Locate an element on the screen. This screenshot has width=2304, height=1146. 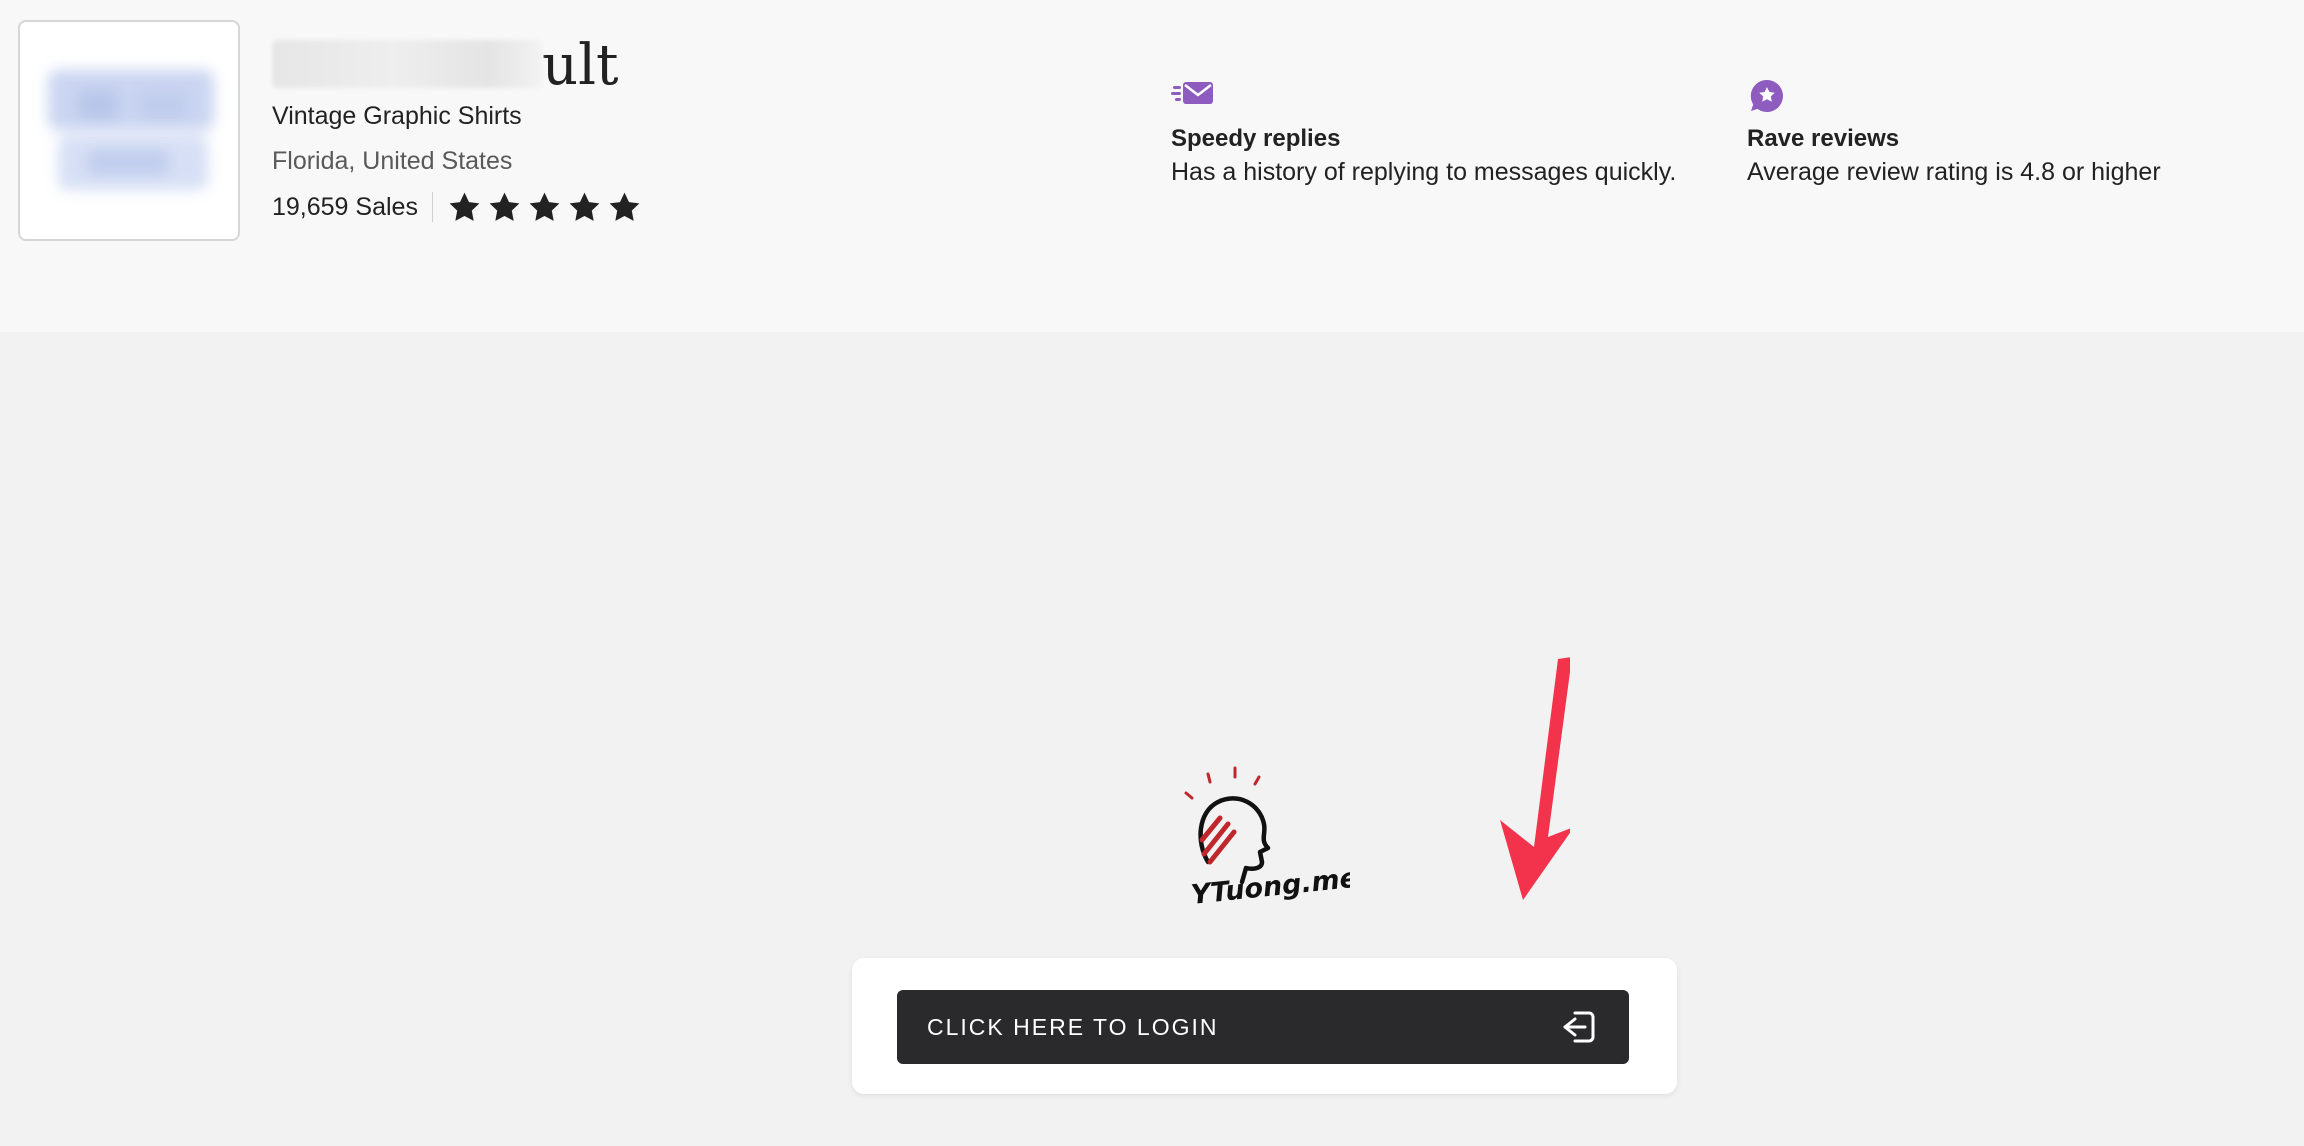
rating-stars is located at coordinates (544, 207).